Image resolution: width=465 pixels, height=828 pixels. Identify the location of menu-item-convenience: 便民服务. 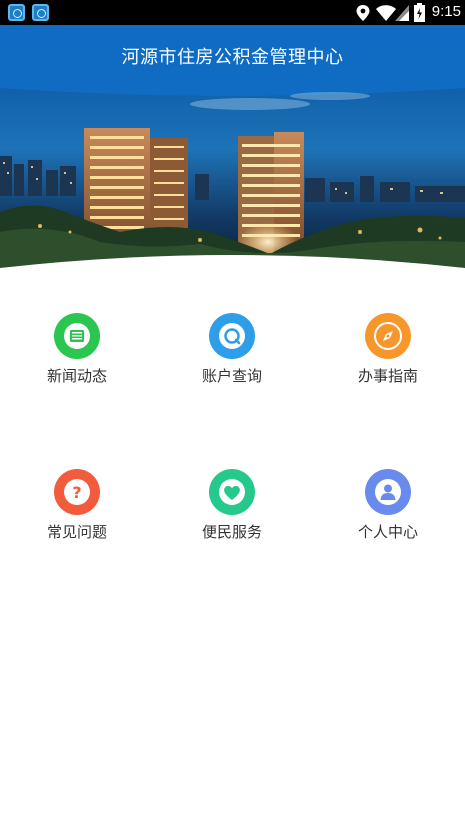
(232, 509).